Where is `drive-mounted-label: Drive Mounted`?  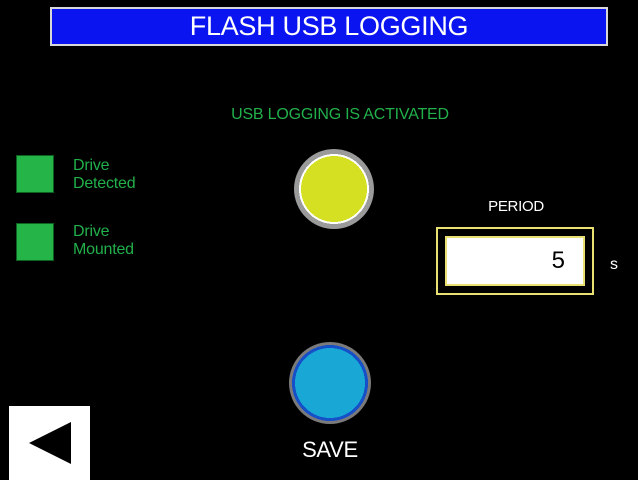
drive-mounted-label: Drive Mounted is located at coordinates (103, 241).